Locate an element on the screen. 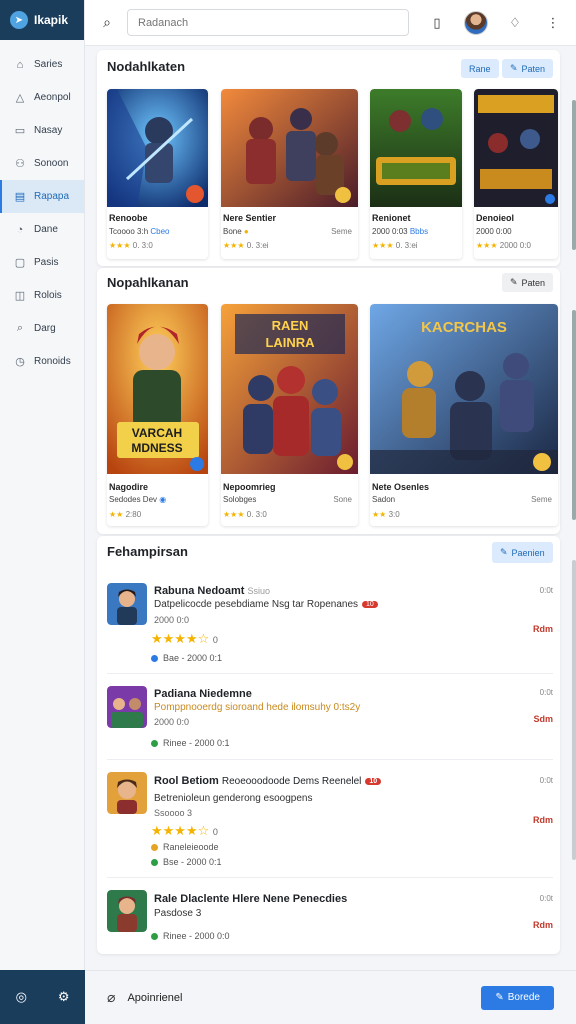 The image size is (576, 1024). bell-icon: △ is located at coordinates (20, 98).